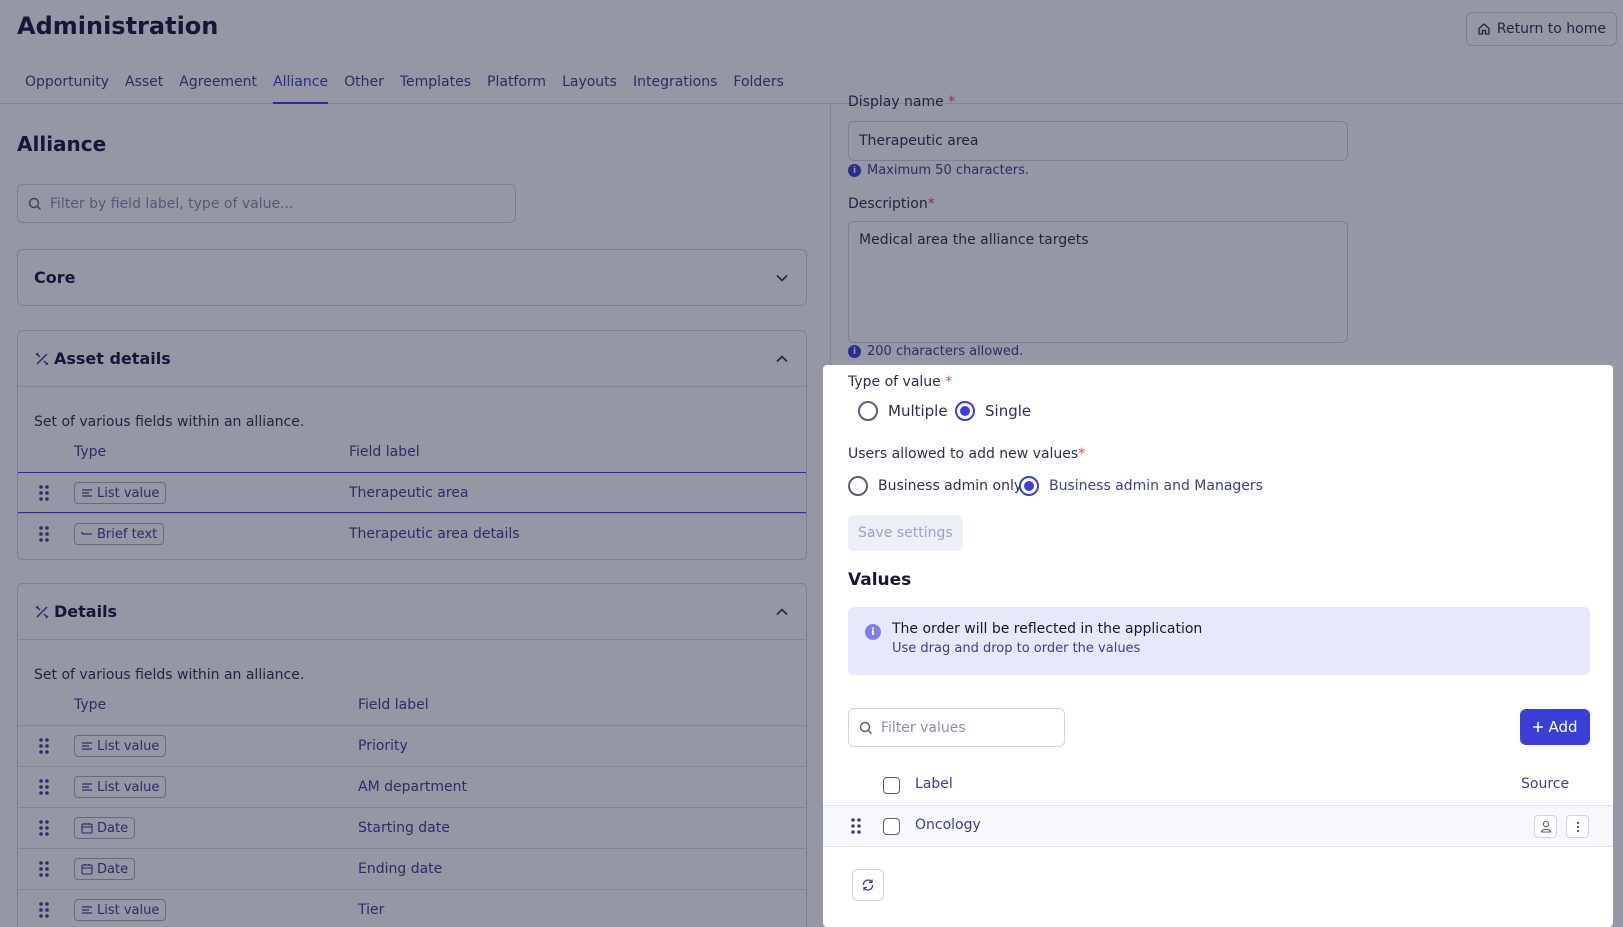 The image size is (1623, 927). Describe the element at coordinates (873, 632) in the screenshot. I see `info-icon: i` at that location.